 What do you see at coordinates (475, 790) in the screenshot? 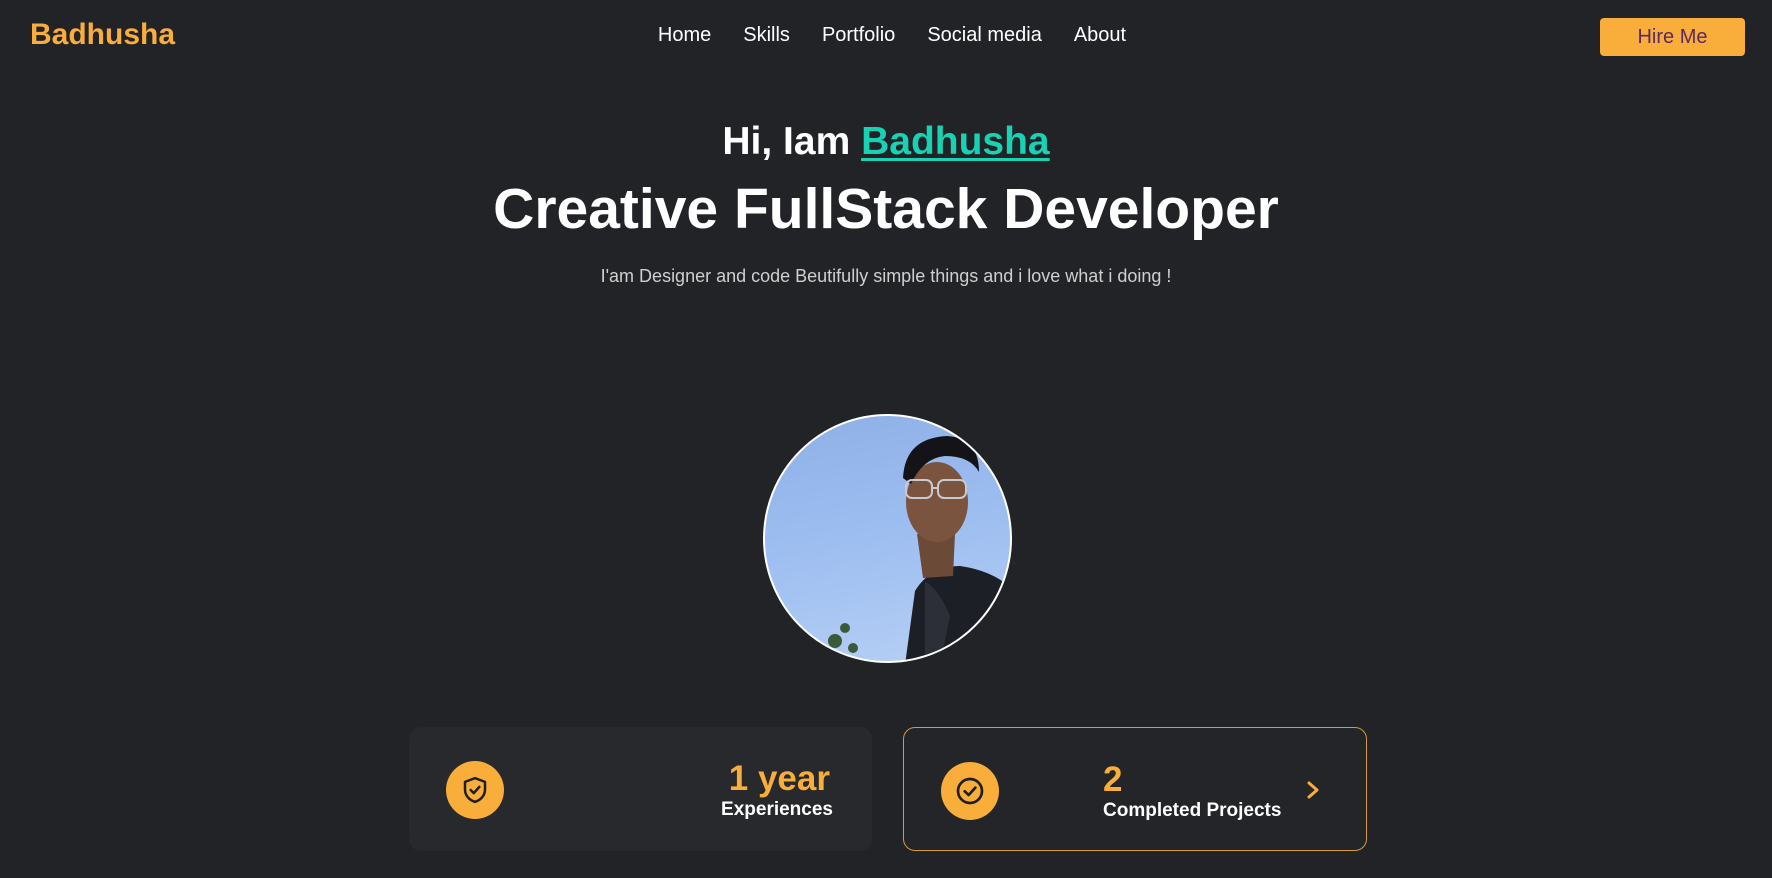
I see `shield-check-icon` at bounding box center [475, 790].